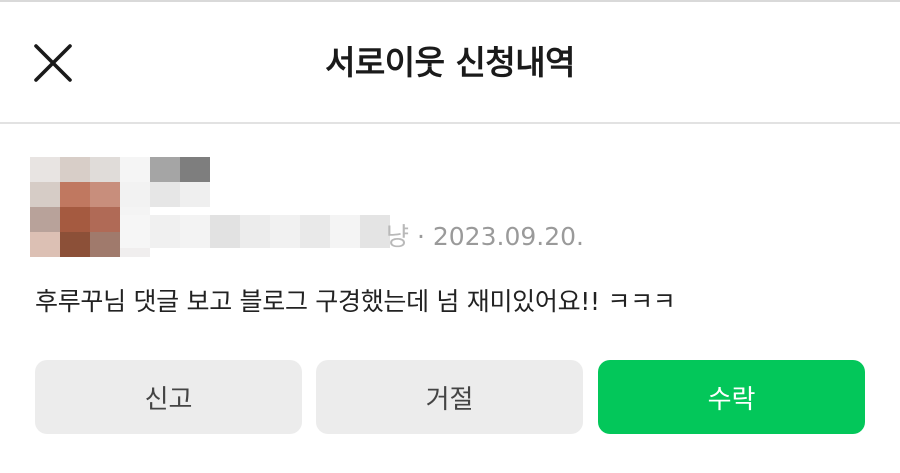 This screenshot has height=473, width=900. Describe the element at coordinates (508, 236) in the screenshot. I see `request-date: 2023.09.20.` at that location.